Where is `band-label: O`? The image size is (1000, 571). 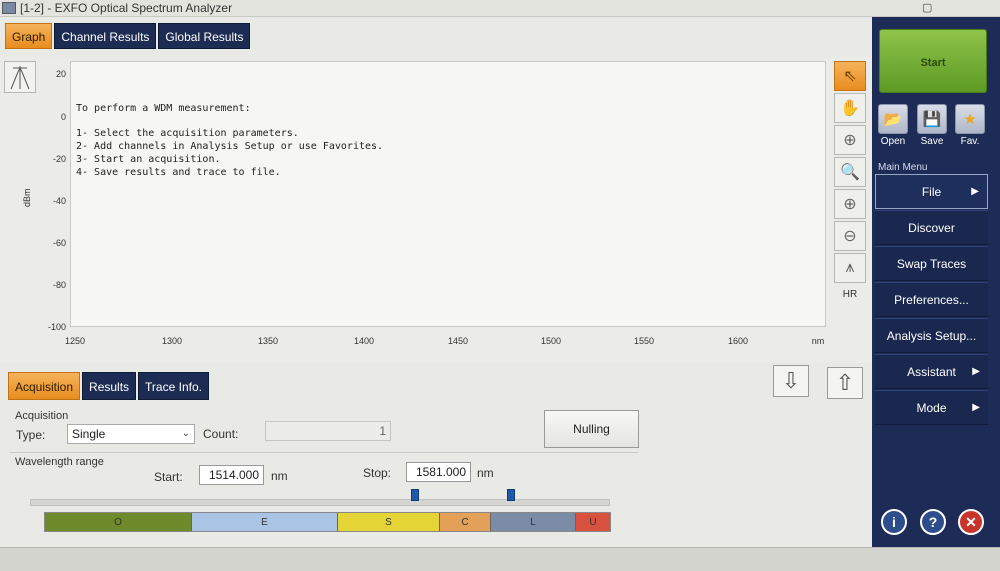 band-label: O is located at coordinates (118, 522).